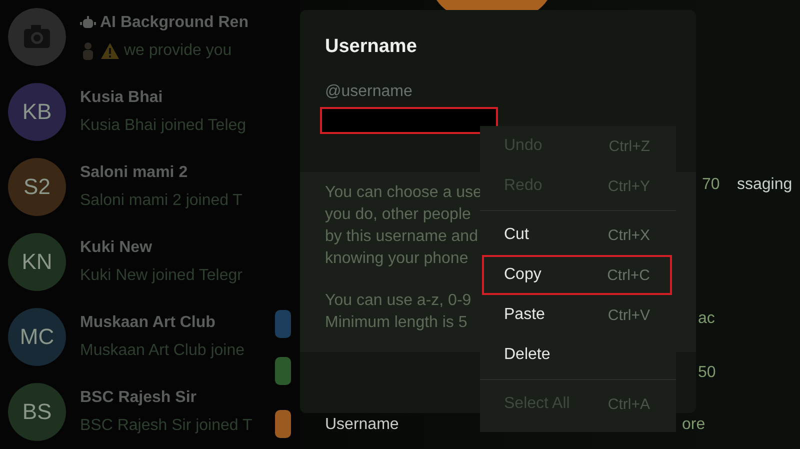 Image resolution: width=800 pixels, height=449 pixels. I want to click on chat-preview: Muskaan Art Club joine, so click(162, 351).